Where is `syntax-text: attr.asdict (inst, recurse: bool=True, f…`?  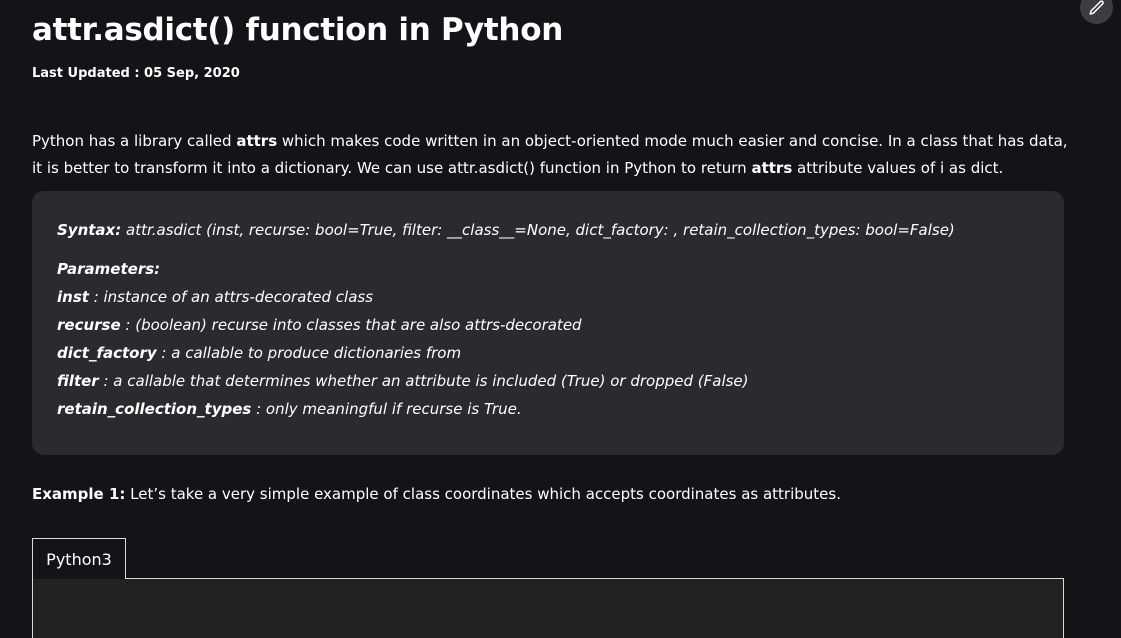
syntax-text: attr.asdict (inst, recurse: bool=True, f… is located at coordinates (538, 230).